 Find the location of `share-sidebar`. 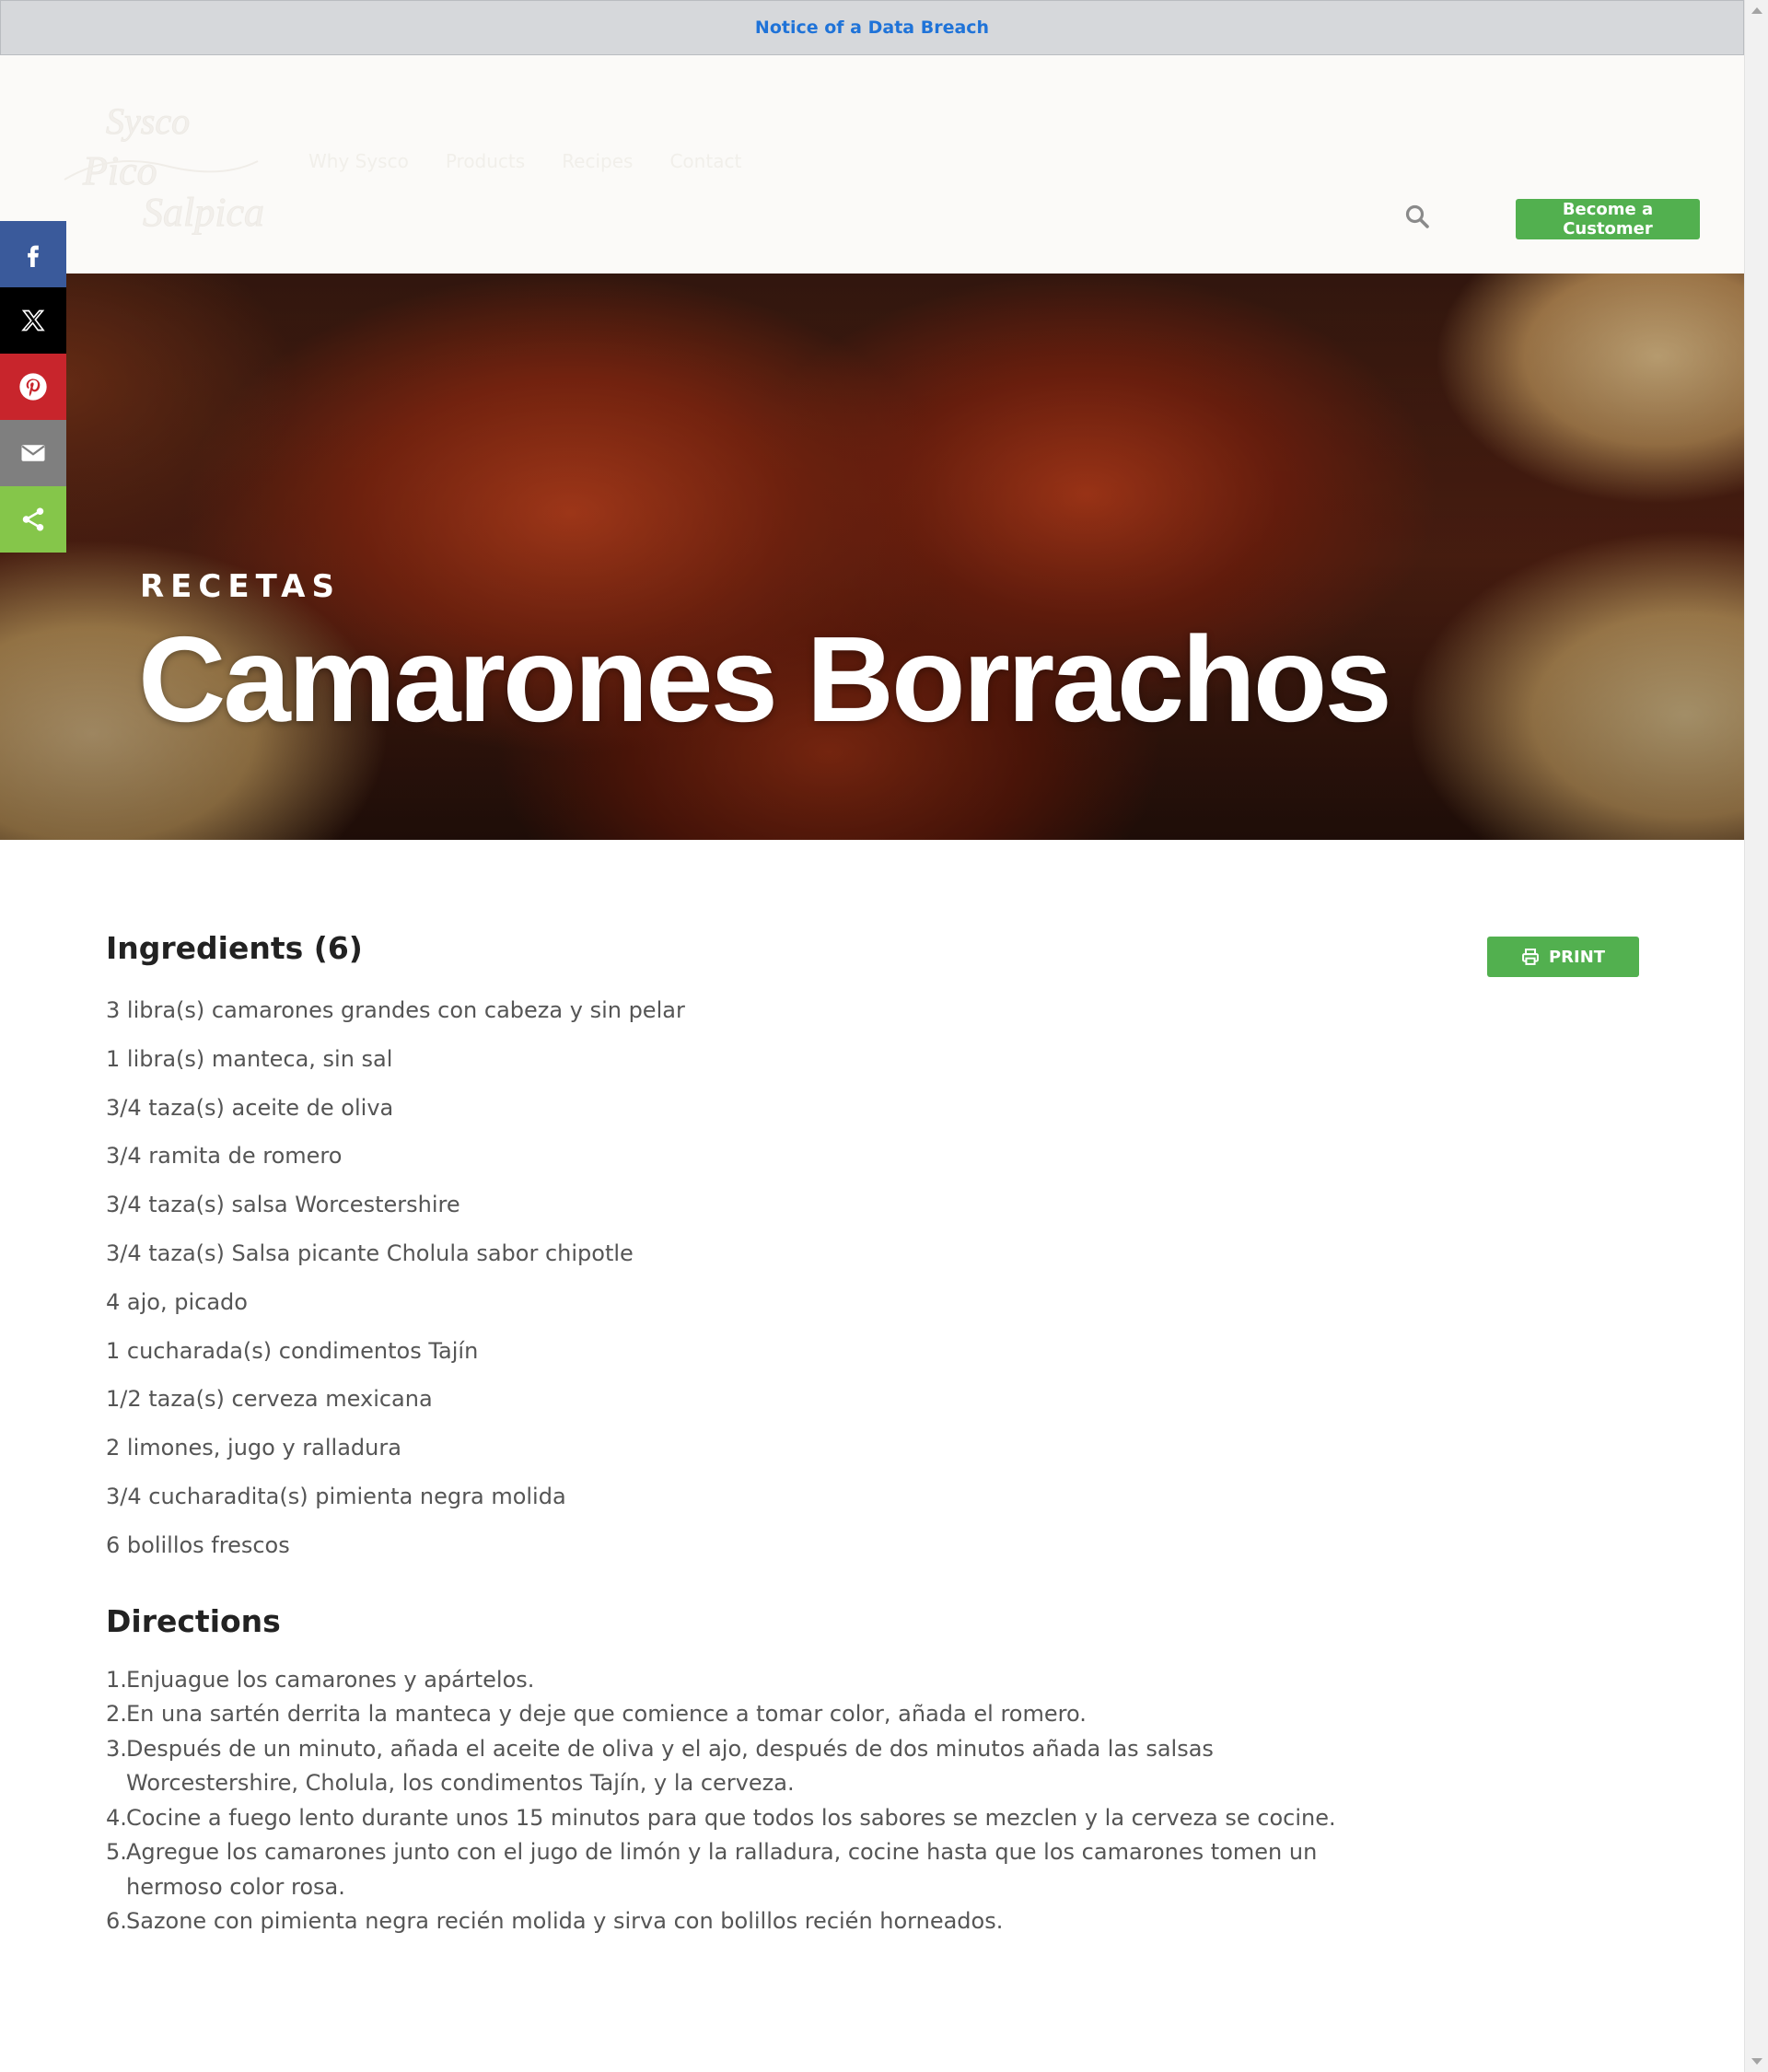

share-sidebar is located at coordinates (33, 387).